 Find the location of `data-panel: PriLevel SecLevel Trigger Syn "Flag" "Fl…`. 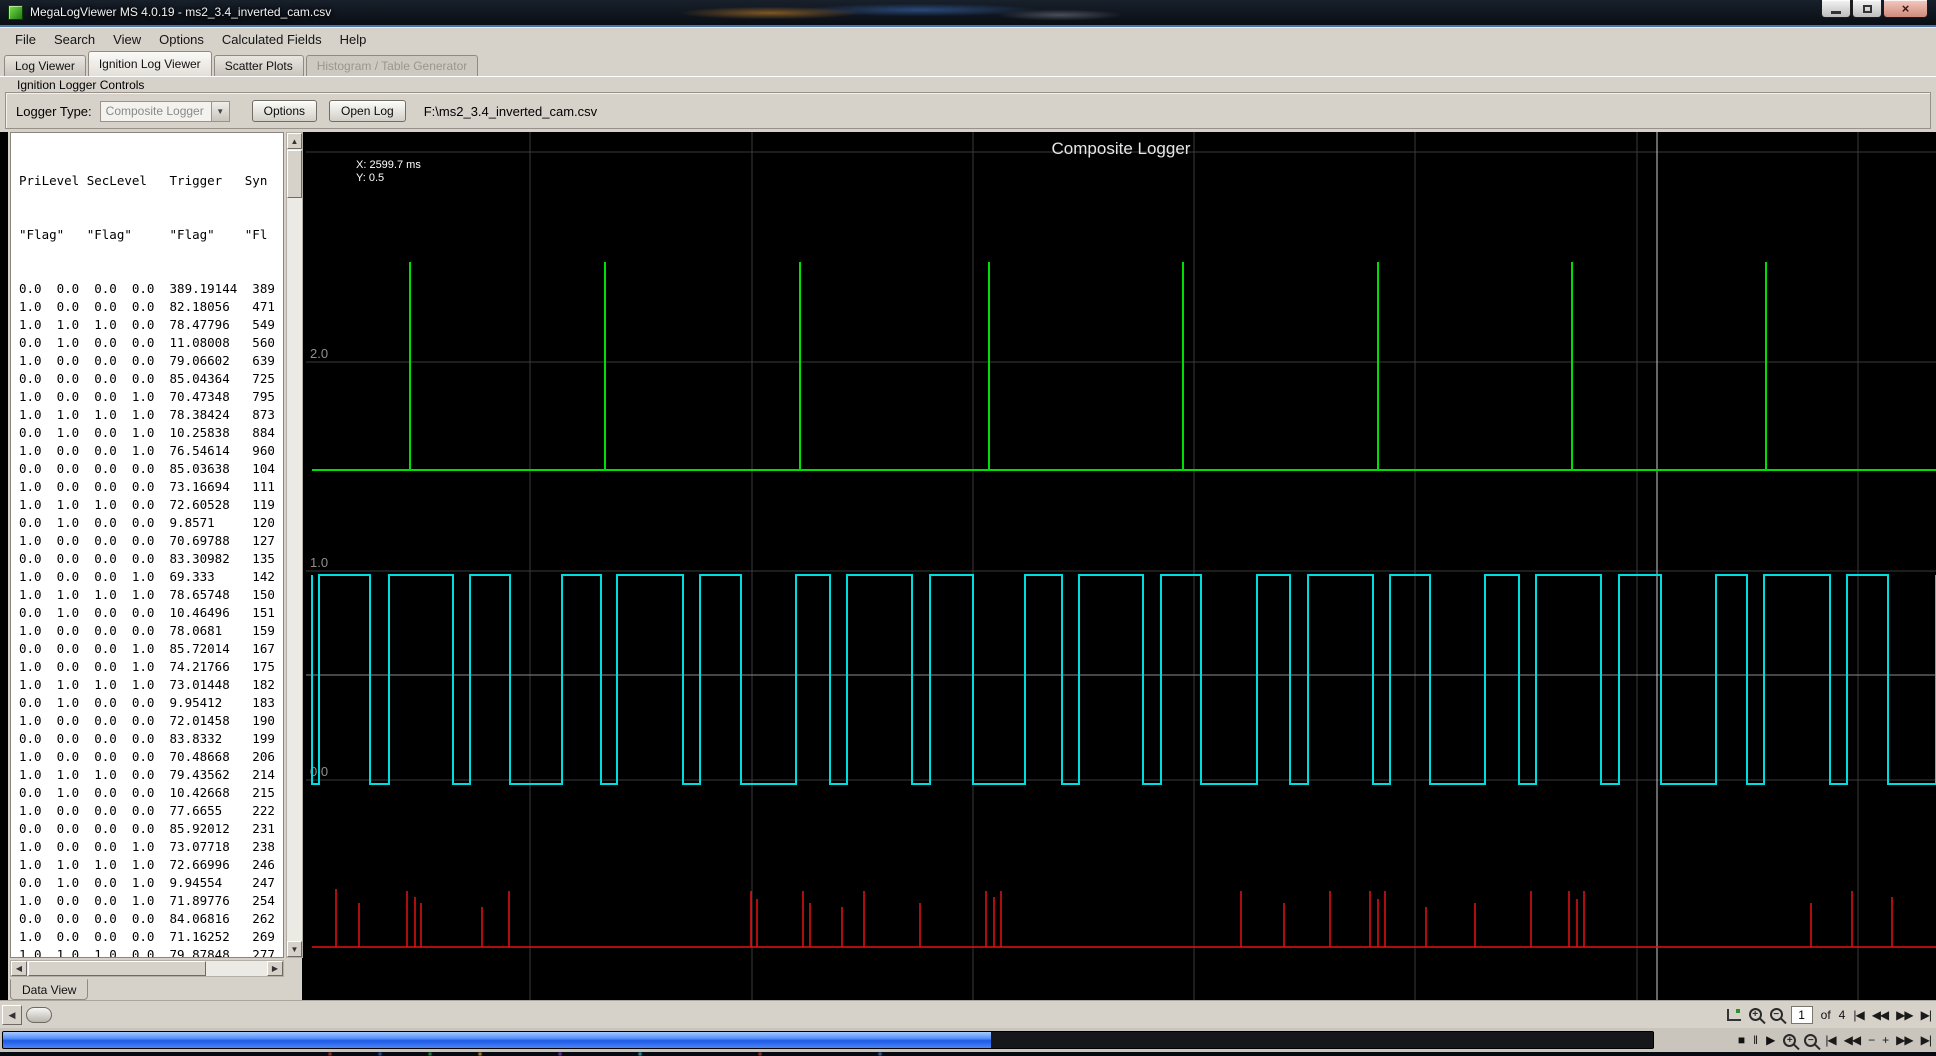

data-panel: PriLevel SecLevel Trigger Syn "Flag" "Fl… is located at coordinates (155, 566).